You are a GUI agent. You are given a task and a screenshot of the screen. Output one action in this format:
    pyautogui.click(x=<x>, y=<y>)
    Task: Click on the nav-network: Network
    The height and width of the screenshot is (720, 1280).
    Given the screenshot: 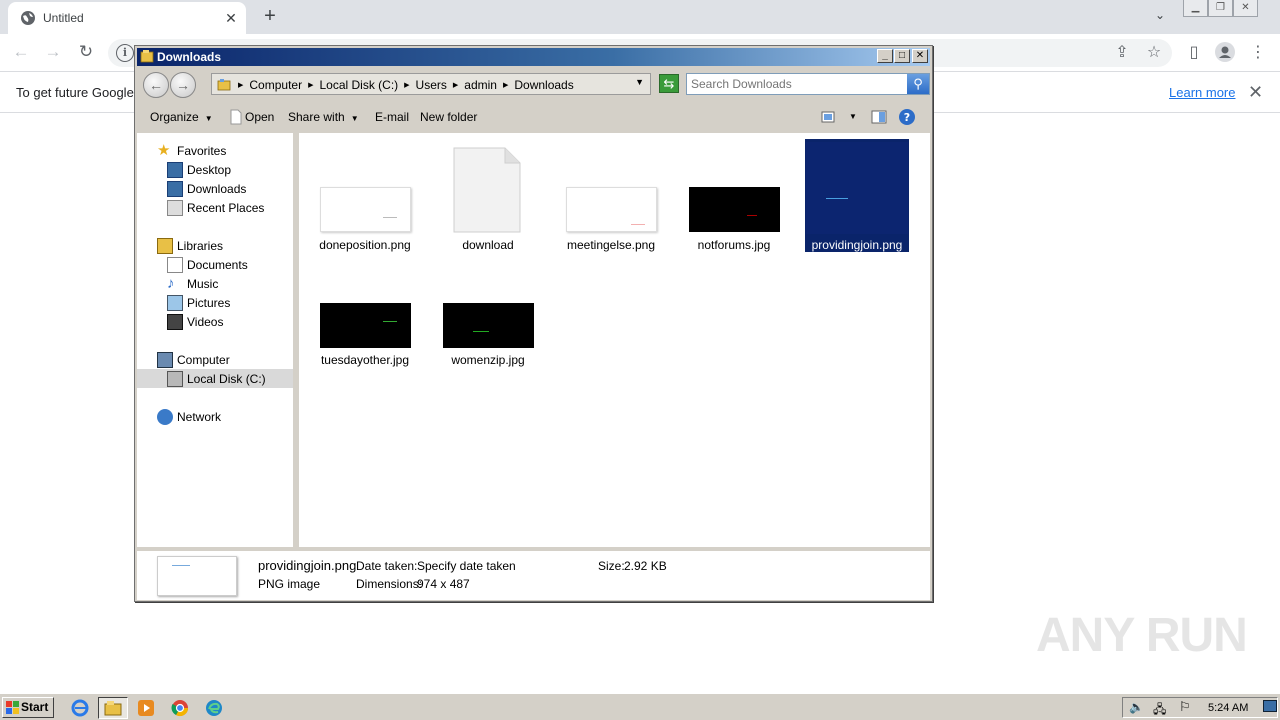 What is the action you would take?
    pyautogui.click(x=189, y=416)
    